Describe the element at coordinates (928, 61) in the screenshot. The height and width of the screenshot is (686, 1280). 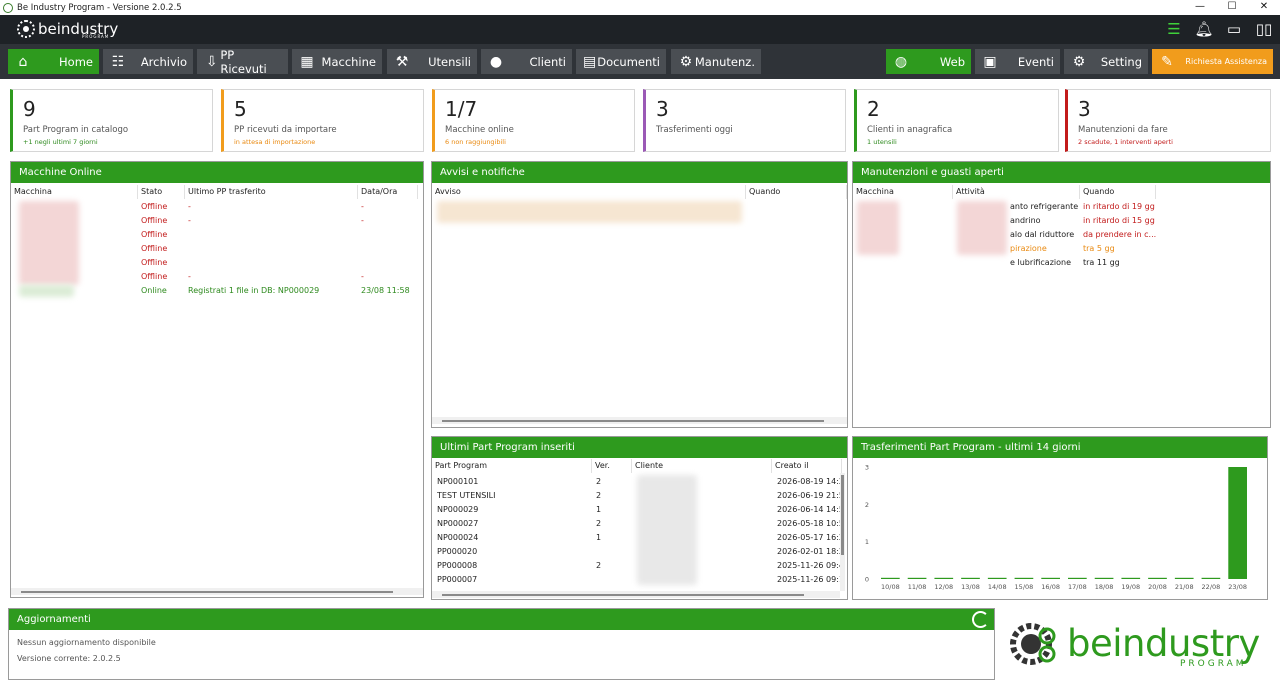
I see `nav-web: ◍ Web` at that location.